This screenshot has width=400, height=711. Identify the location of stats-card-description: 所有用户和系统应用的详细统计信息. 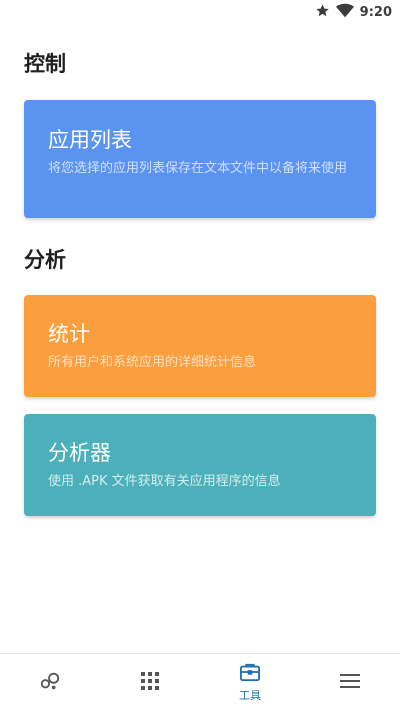
(152, 362).